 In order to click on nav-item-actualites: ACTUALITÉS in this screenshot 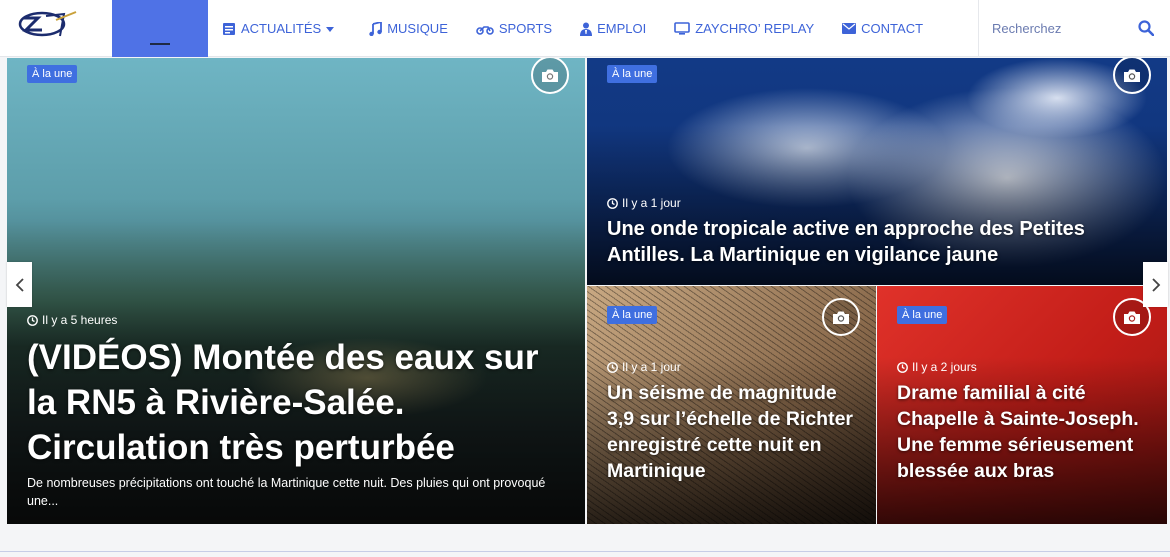, I will do `click(281, 28)`.